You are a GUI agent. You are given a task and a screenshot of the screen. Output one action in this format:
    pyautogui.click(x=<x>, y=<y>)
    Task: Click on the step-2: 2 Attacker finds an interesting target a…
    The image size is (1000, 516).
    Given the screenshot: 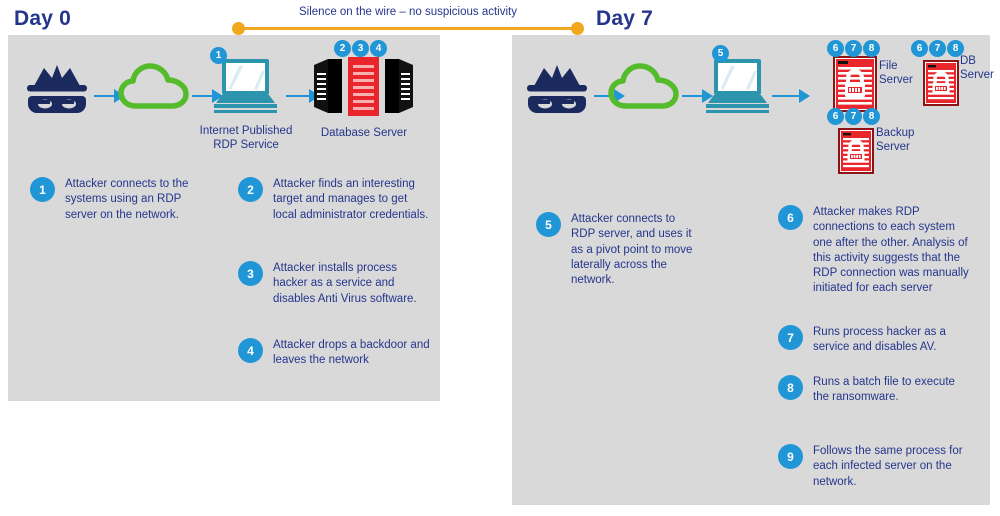 What is the action you would take?
    pyautogui.click(x=335, y=200)
    